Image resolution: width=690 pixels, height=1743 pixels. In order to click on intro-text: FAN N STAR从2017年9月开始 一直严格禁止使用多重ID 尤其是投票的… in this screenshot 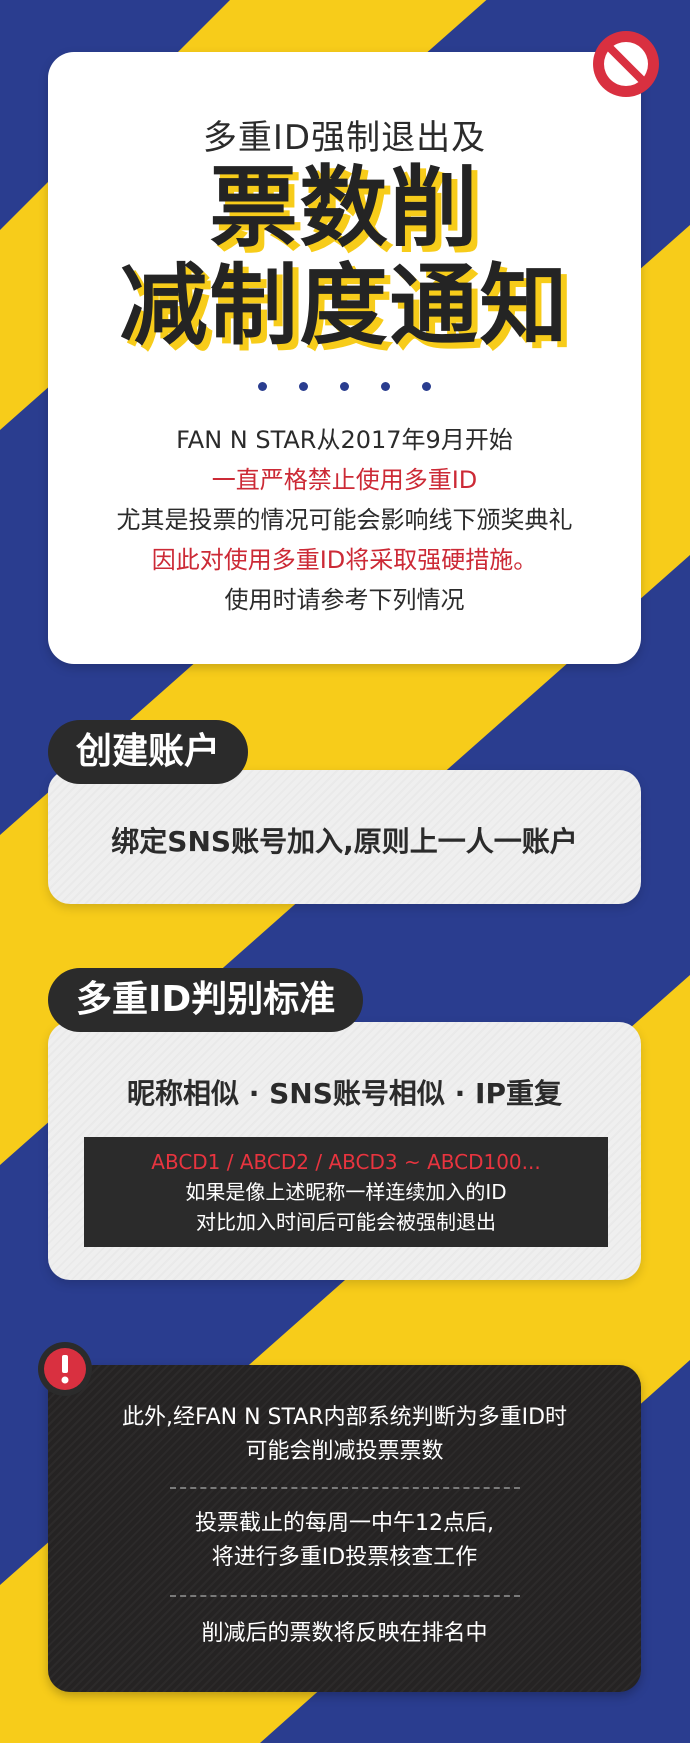, I will do `click(344, 520)`.